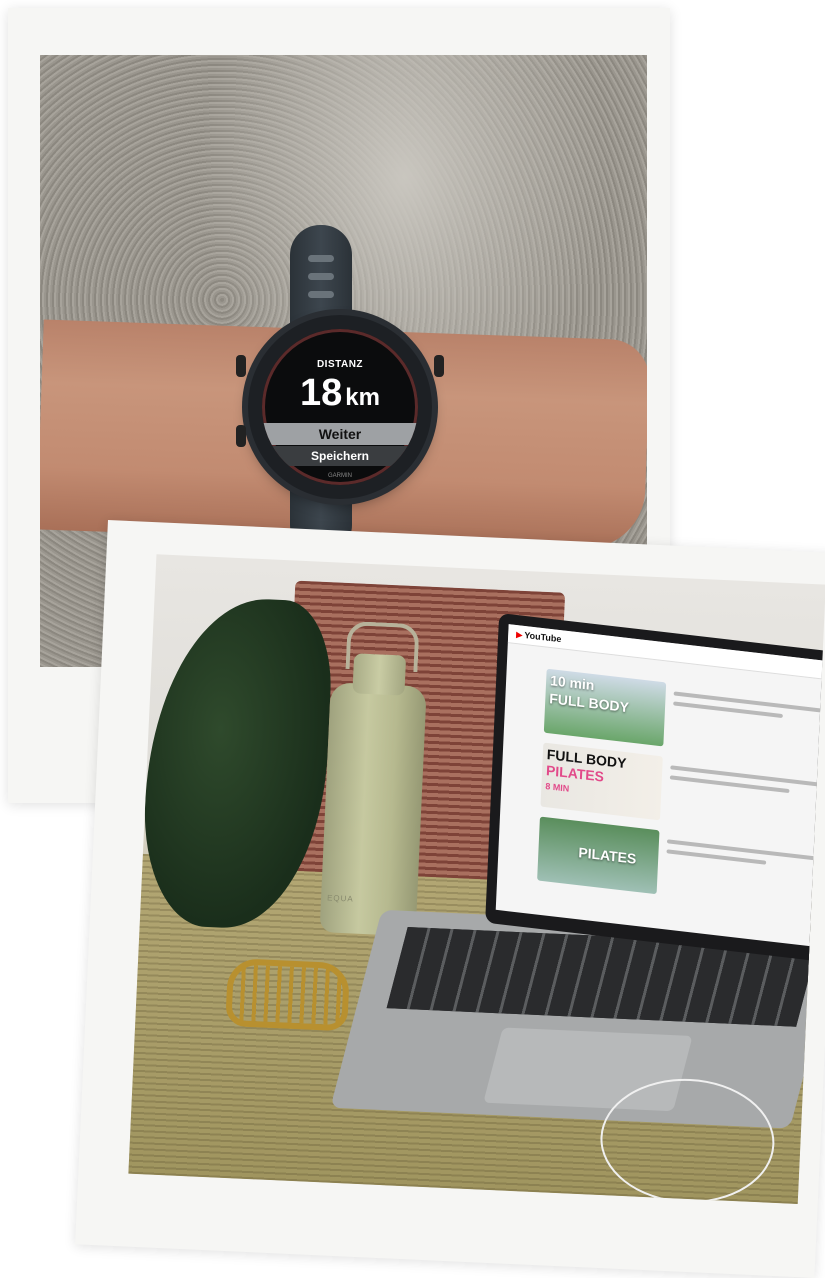 This screenshot has height=1278, width=825. I want to click on distance-label: DISTANZ, so click(340, 364).